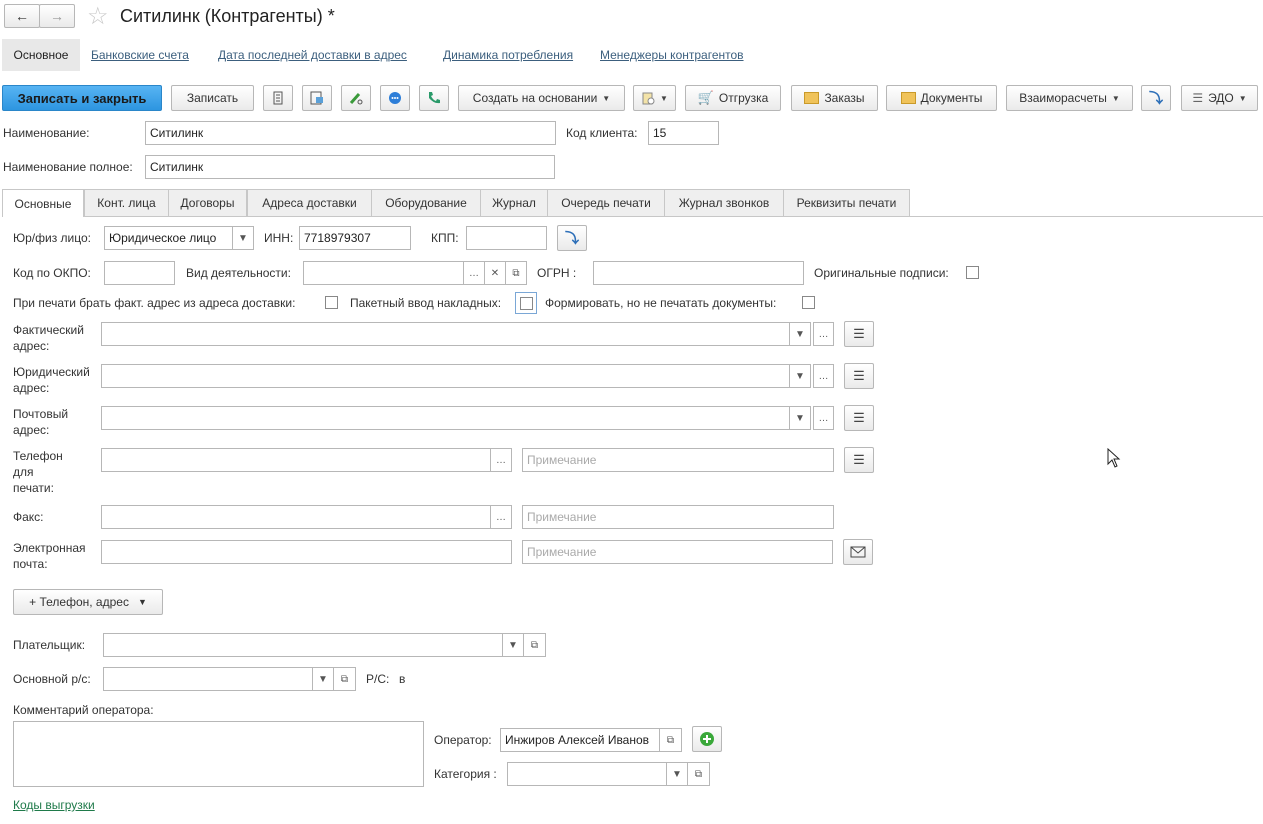 The width and height of the screenshot is (1263, 824). What do you see at coordinates (572, 238) in the screenshot?
I see `check-inn-button: ⤵` at bounding box center [572, 238].